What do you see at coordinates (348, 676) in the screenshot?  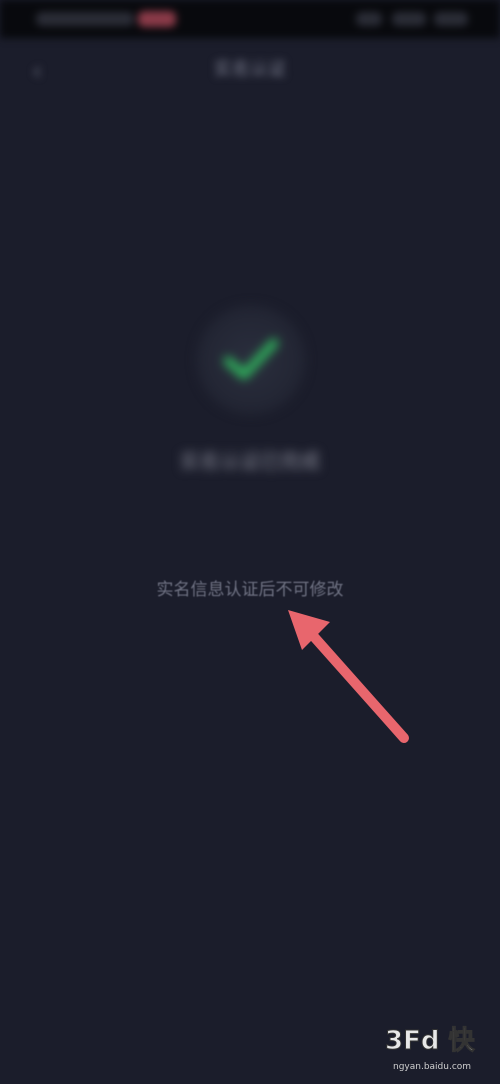 I see `annotation-arrow-icon` at bounding box center [348, 676].